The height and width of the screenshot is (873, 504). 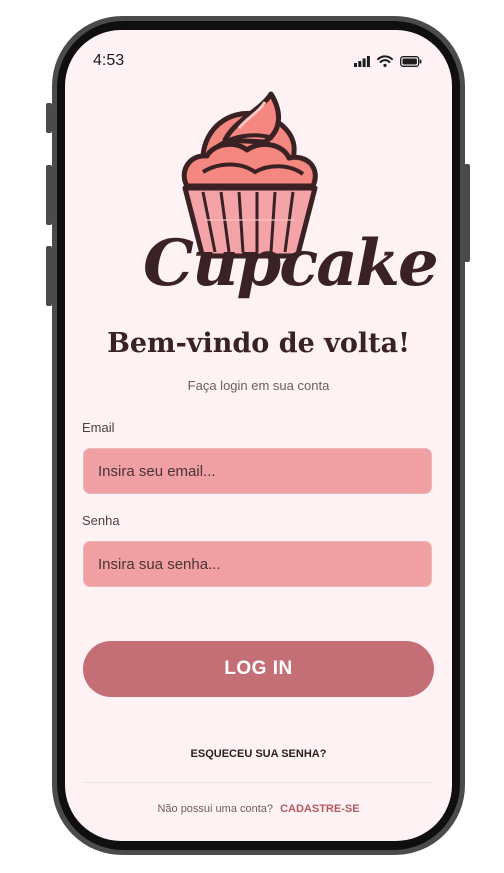 I want to click on battery-icon, so click(x=411, y=61).